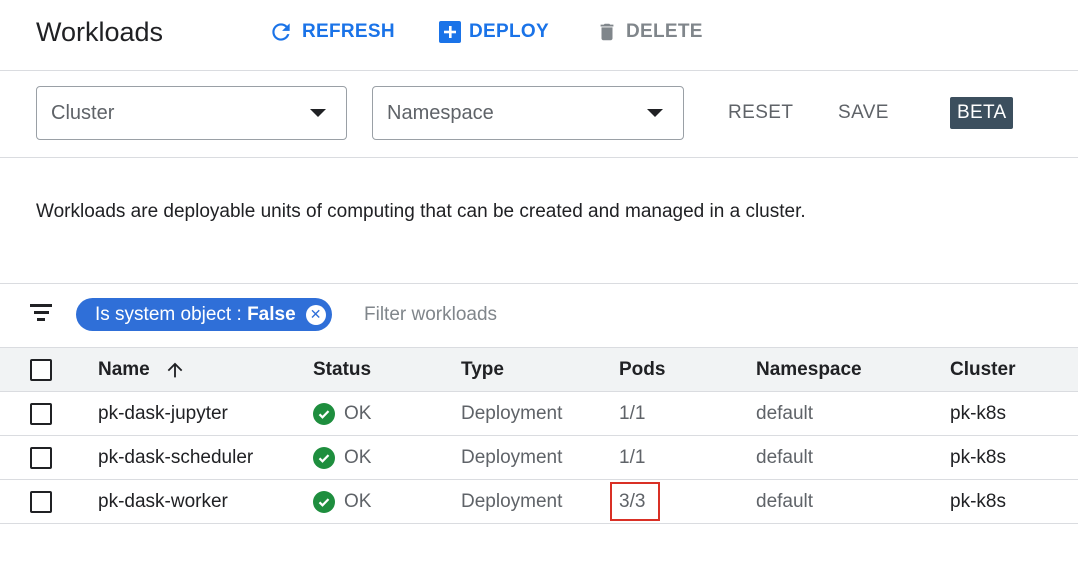  What do you see at coordinates (863, 113) in the screenshot?
I see `save-button: SAVE` at bounding box center [863, 113].